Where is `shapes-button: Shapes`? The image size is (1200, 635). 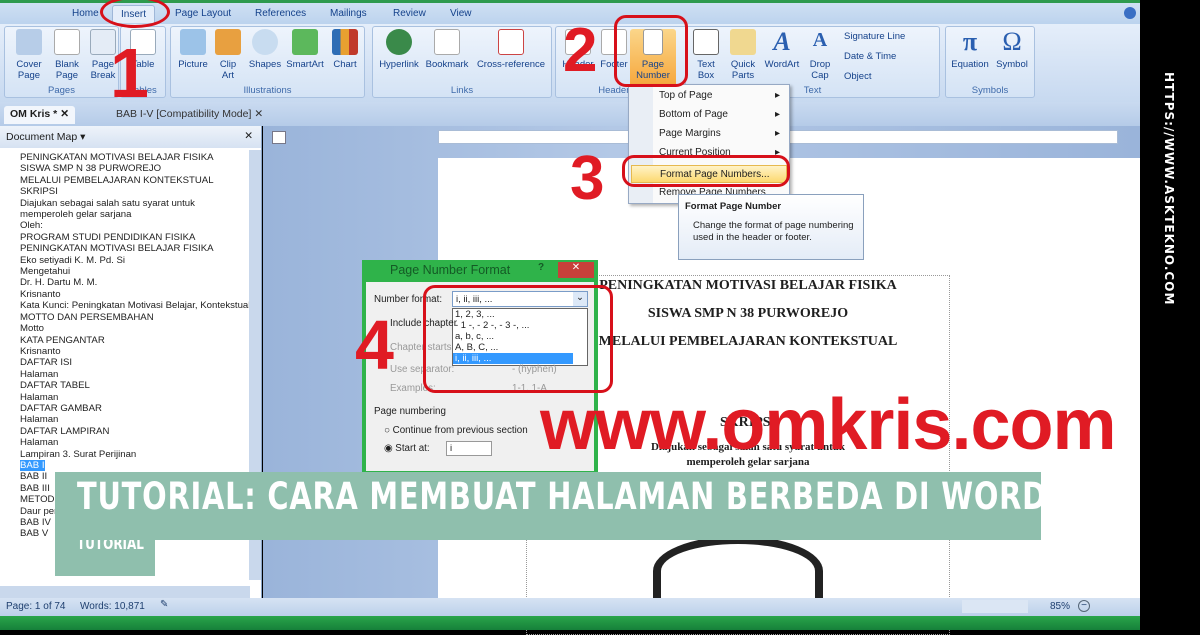 shapes-button: Shapes is located at coordinates (265, 49).